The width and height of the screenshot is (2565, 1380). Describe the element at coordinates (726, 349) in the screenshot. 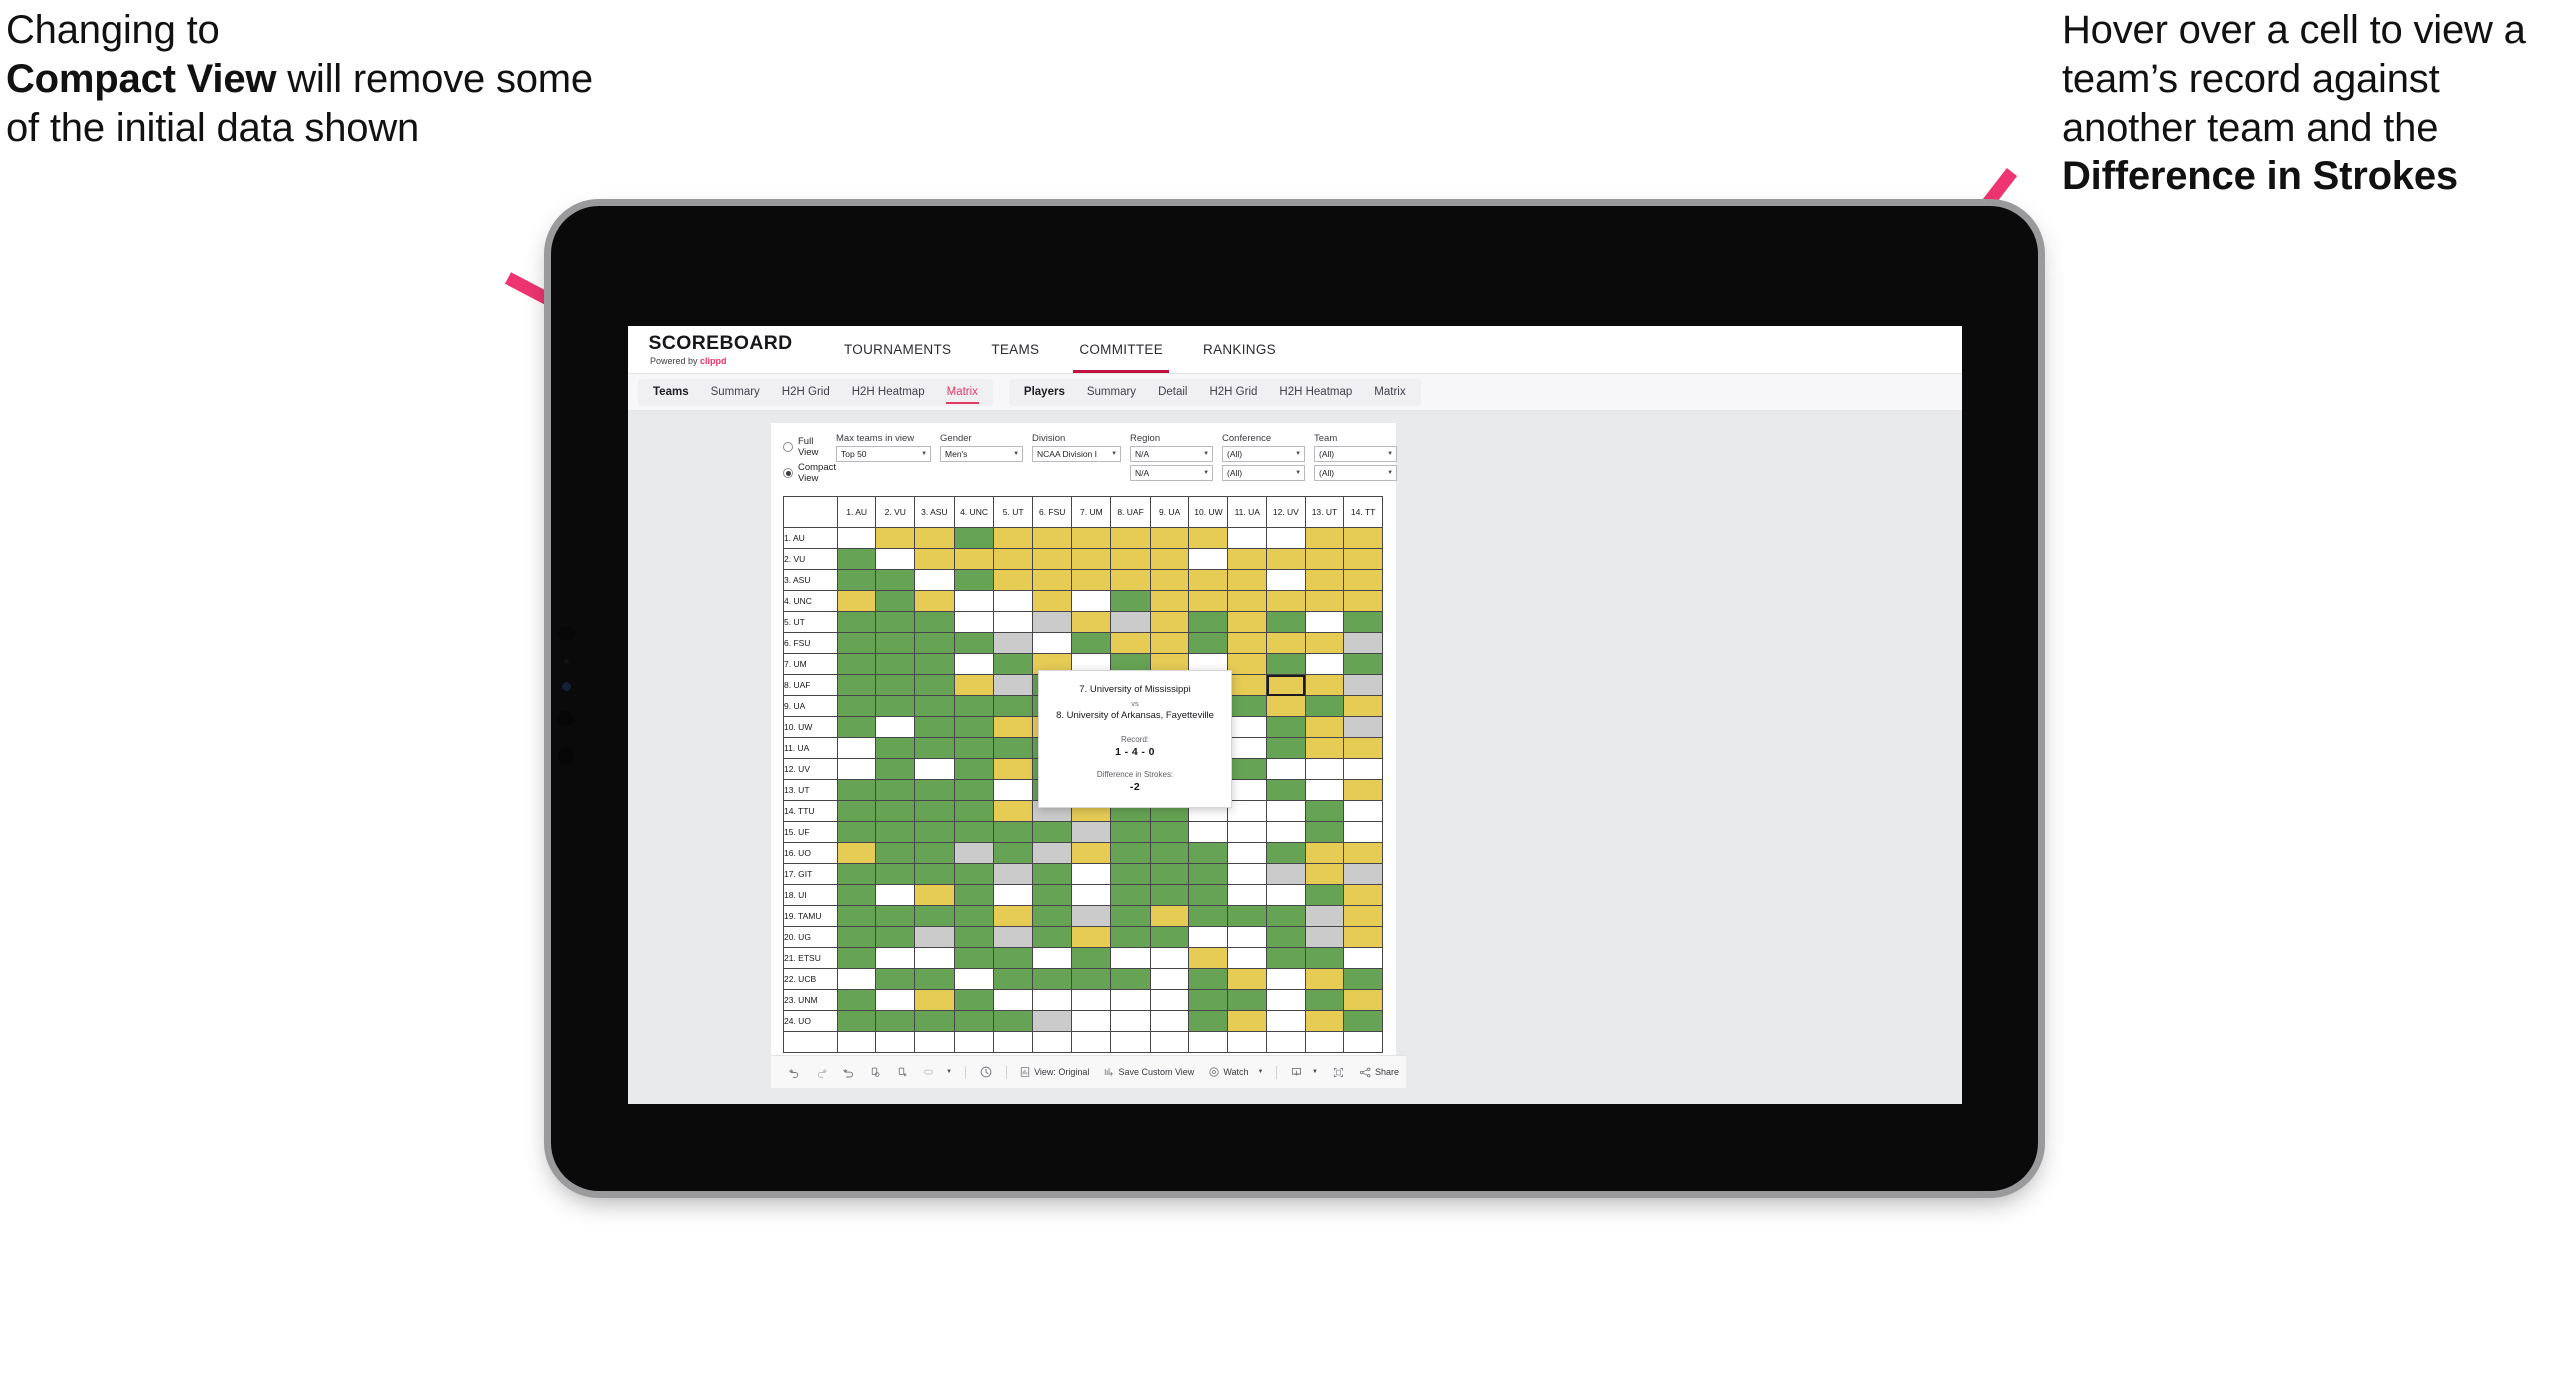

I see `brand-logo: SCOREBOARD Powered by clippd` at that location.